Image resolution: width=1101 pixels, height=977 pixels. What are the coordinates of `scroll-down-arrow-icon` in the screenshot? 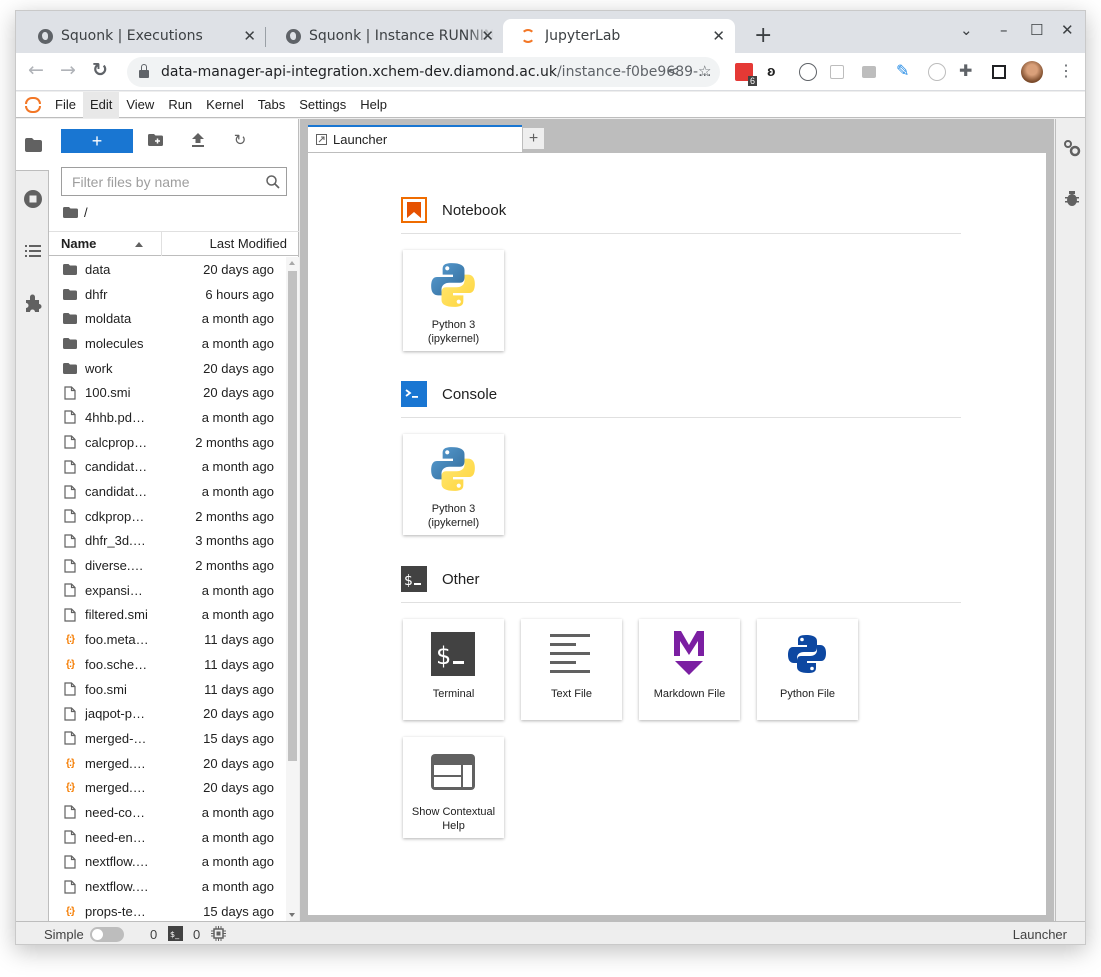 It's located at (292, 915).